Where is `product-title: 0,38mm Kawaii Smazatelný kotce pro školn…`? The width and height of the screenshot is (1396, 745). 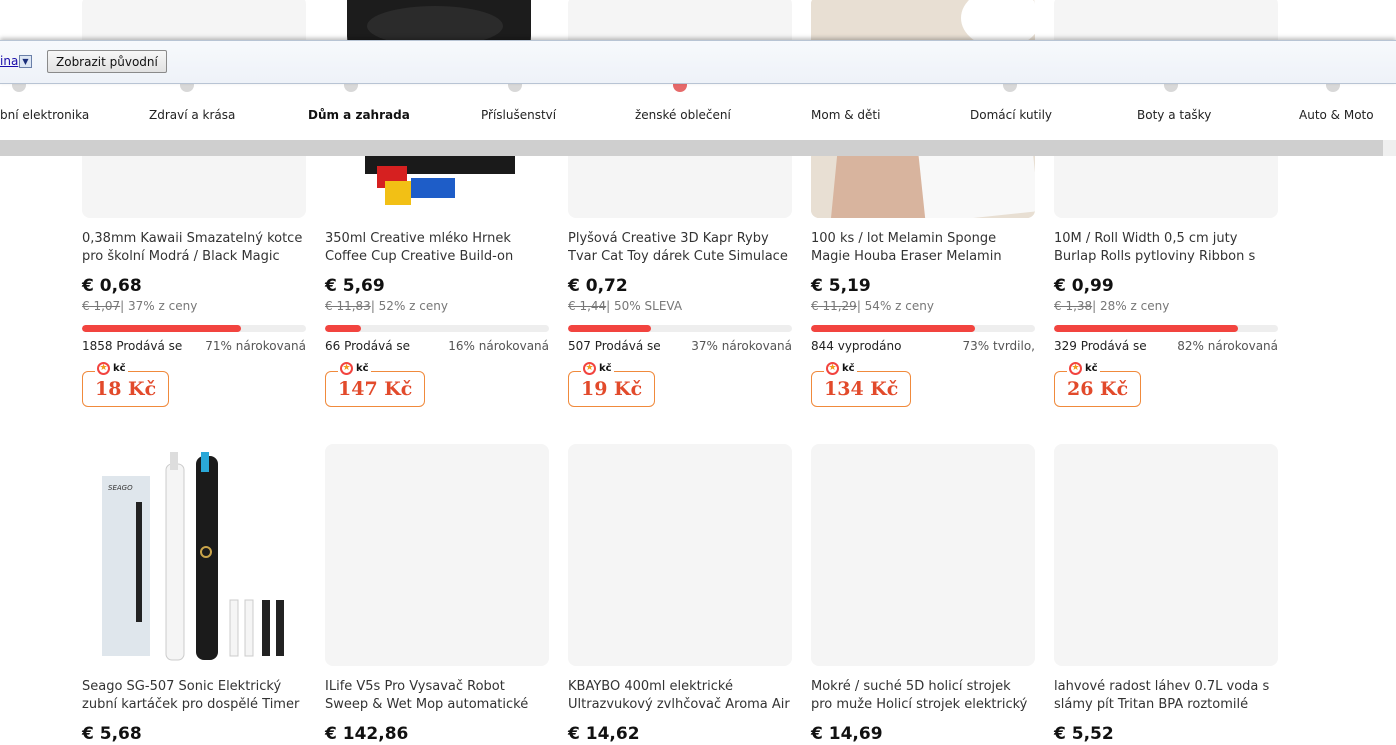
product-title: 0,38mm Kawaii Smazatelný kotce pro školn… is located at coordinates (194, 248).